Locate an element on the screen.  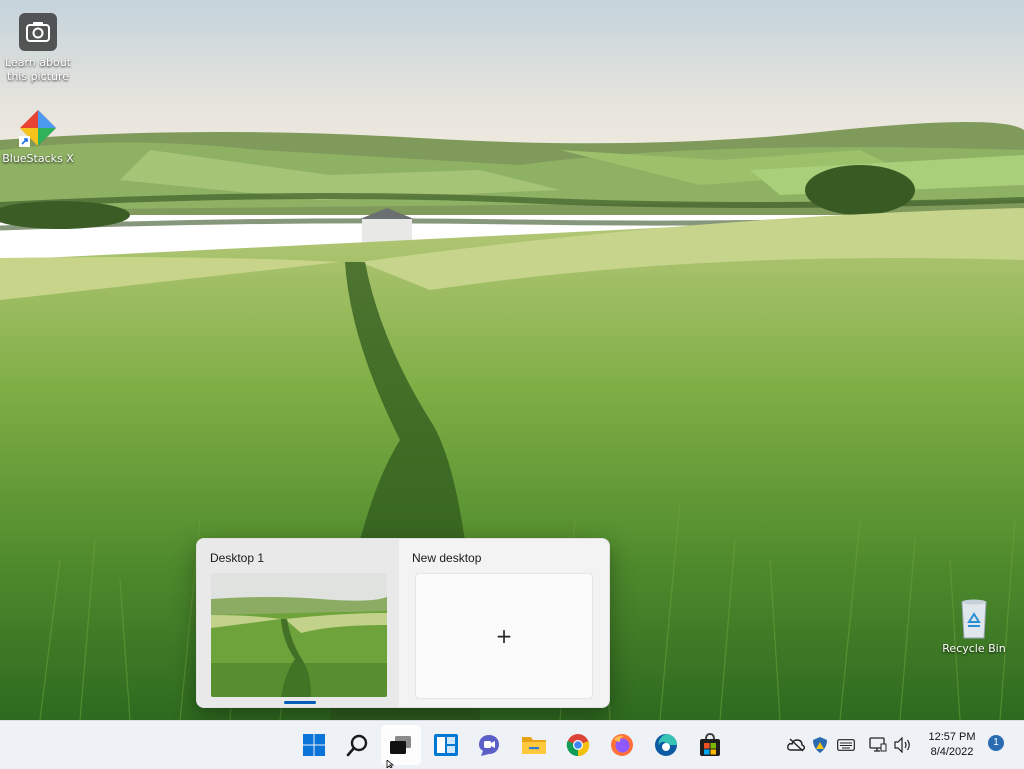
edge-icon is located at coordinates (666, 745).